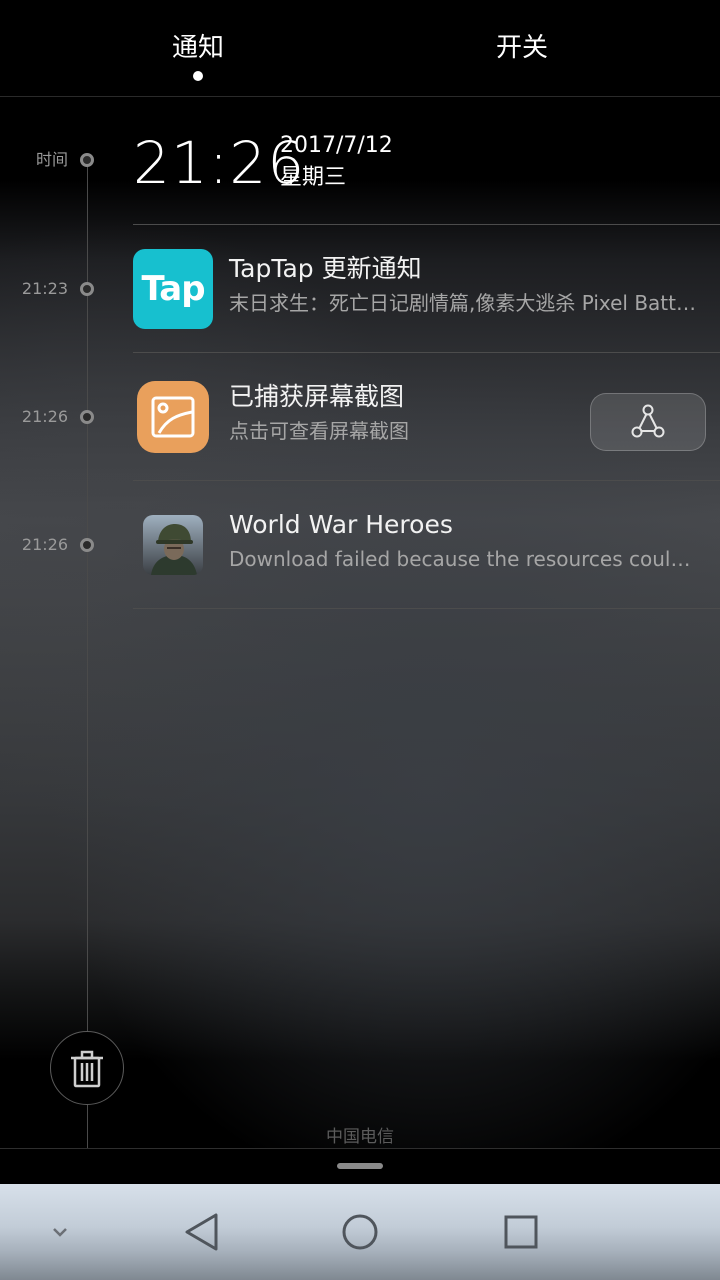 The image size is (720, 1280). I want to click on trash-icon, so click(87, 1069).